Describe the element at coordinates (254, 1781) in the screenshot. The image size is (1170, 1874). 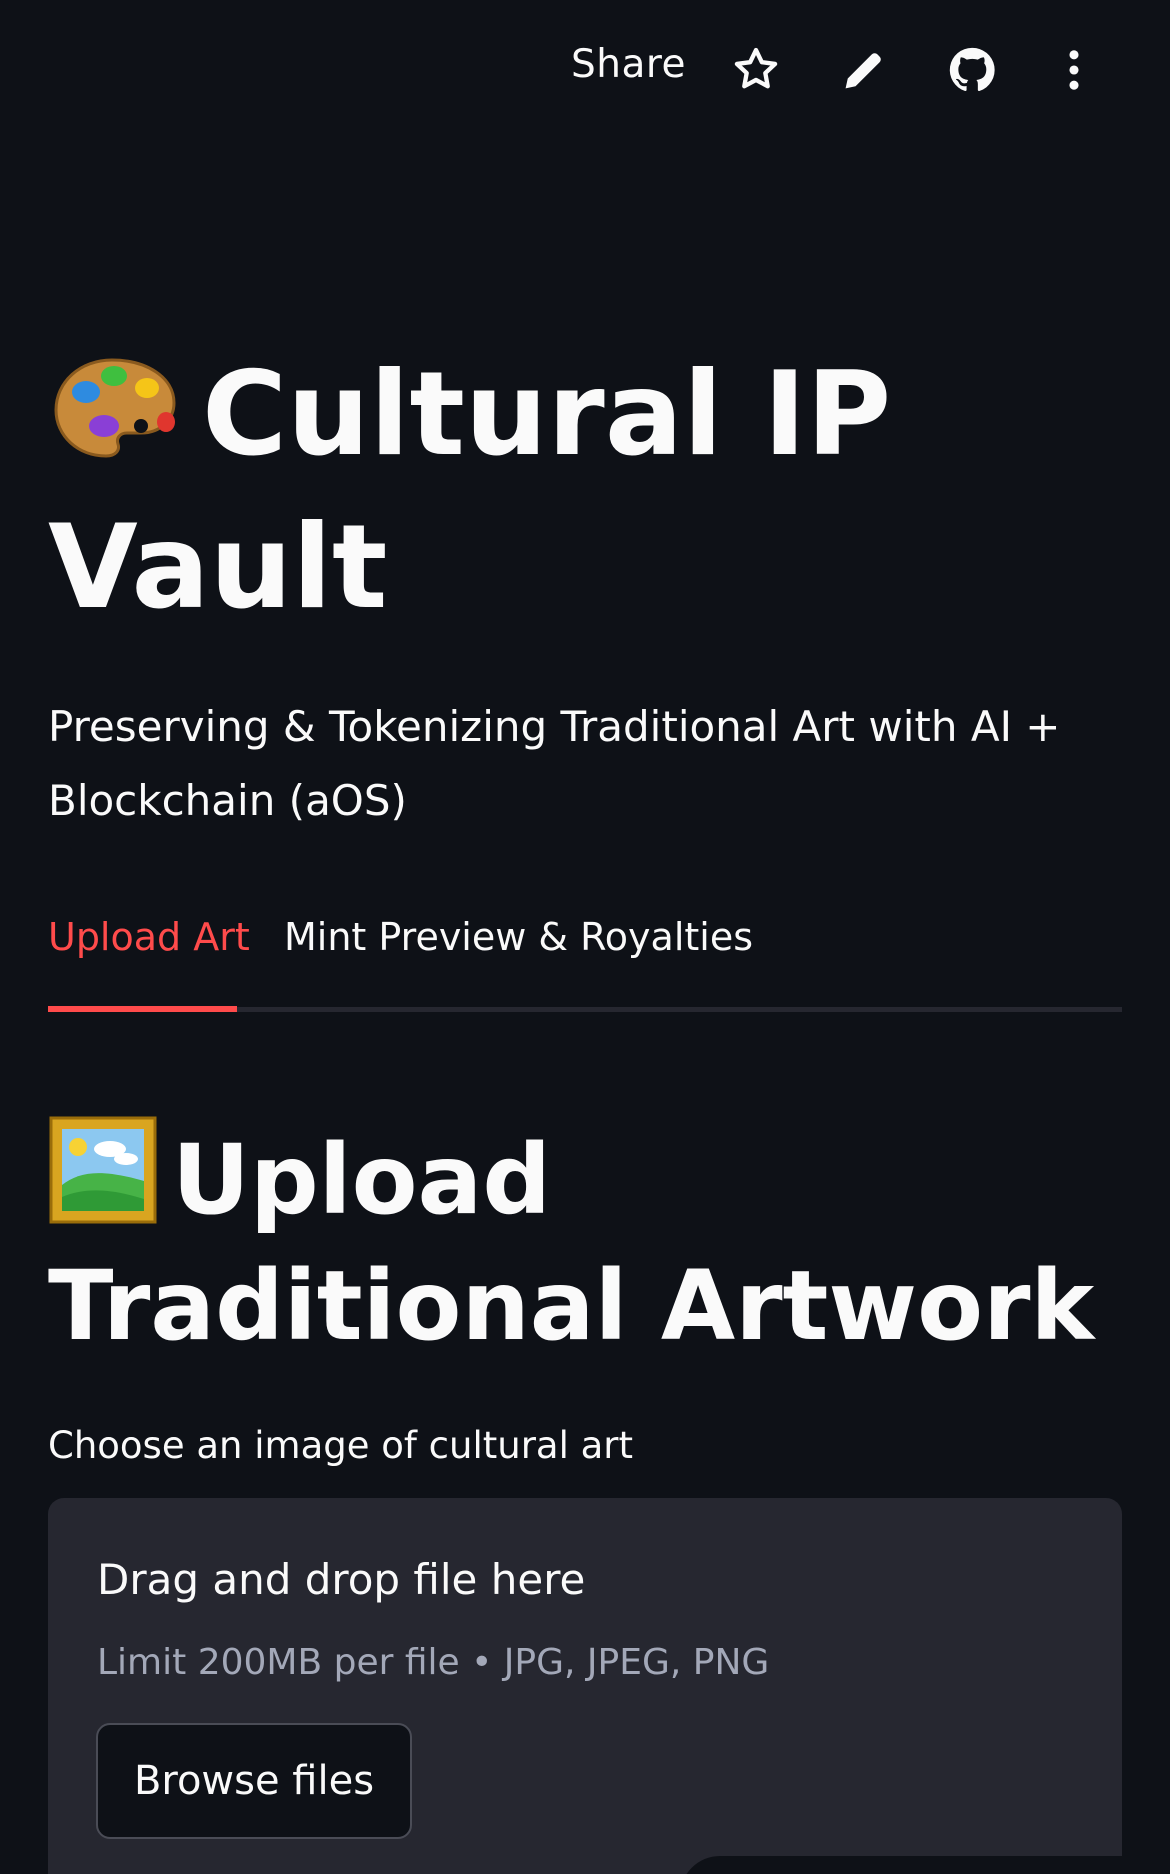
I see `browse-files-button: Browse files` at that location.